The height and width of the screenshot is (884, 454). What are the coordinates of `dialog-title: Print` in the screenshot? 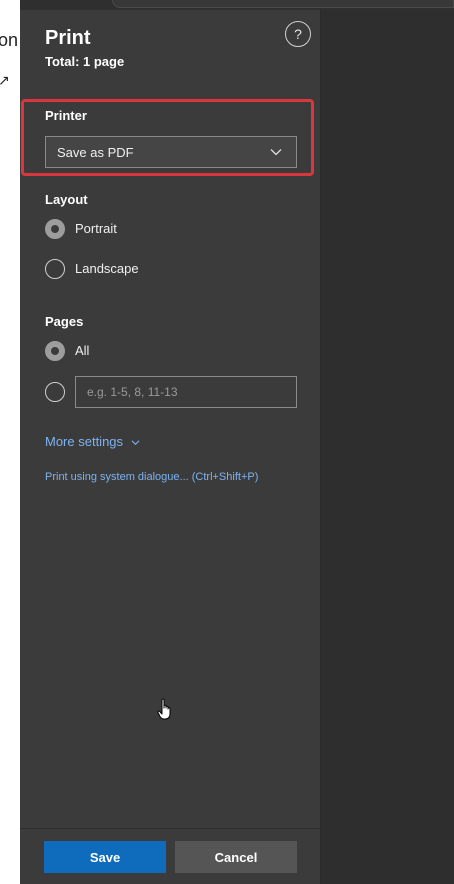 It's located at (68, 38).